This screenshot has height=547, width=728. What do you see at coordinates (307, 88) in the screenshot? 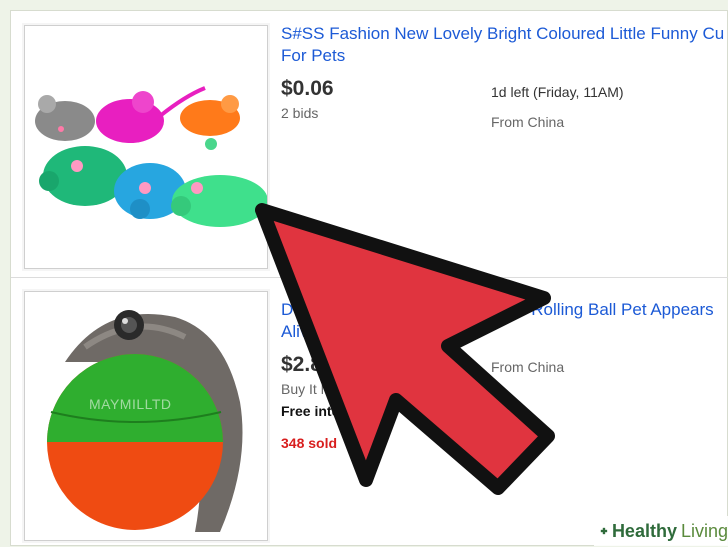
I see `listing-price: $0.06` at bounding box center [307, 88].